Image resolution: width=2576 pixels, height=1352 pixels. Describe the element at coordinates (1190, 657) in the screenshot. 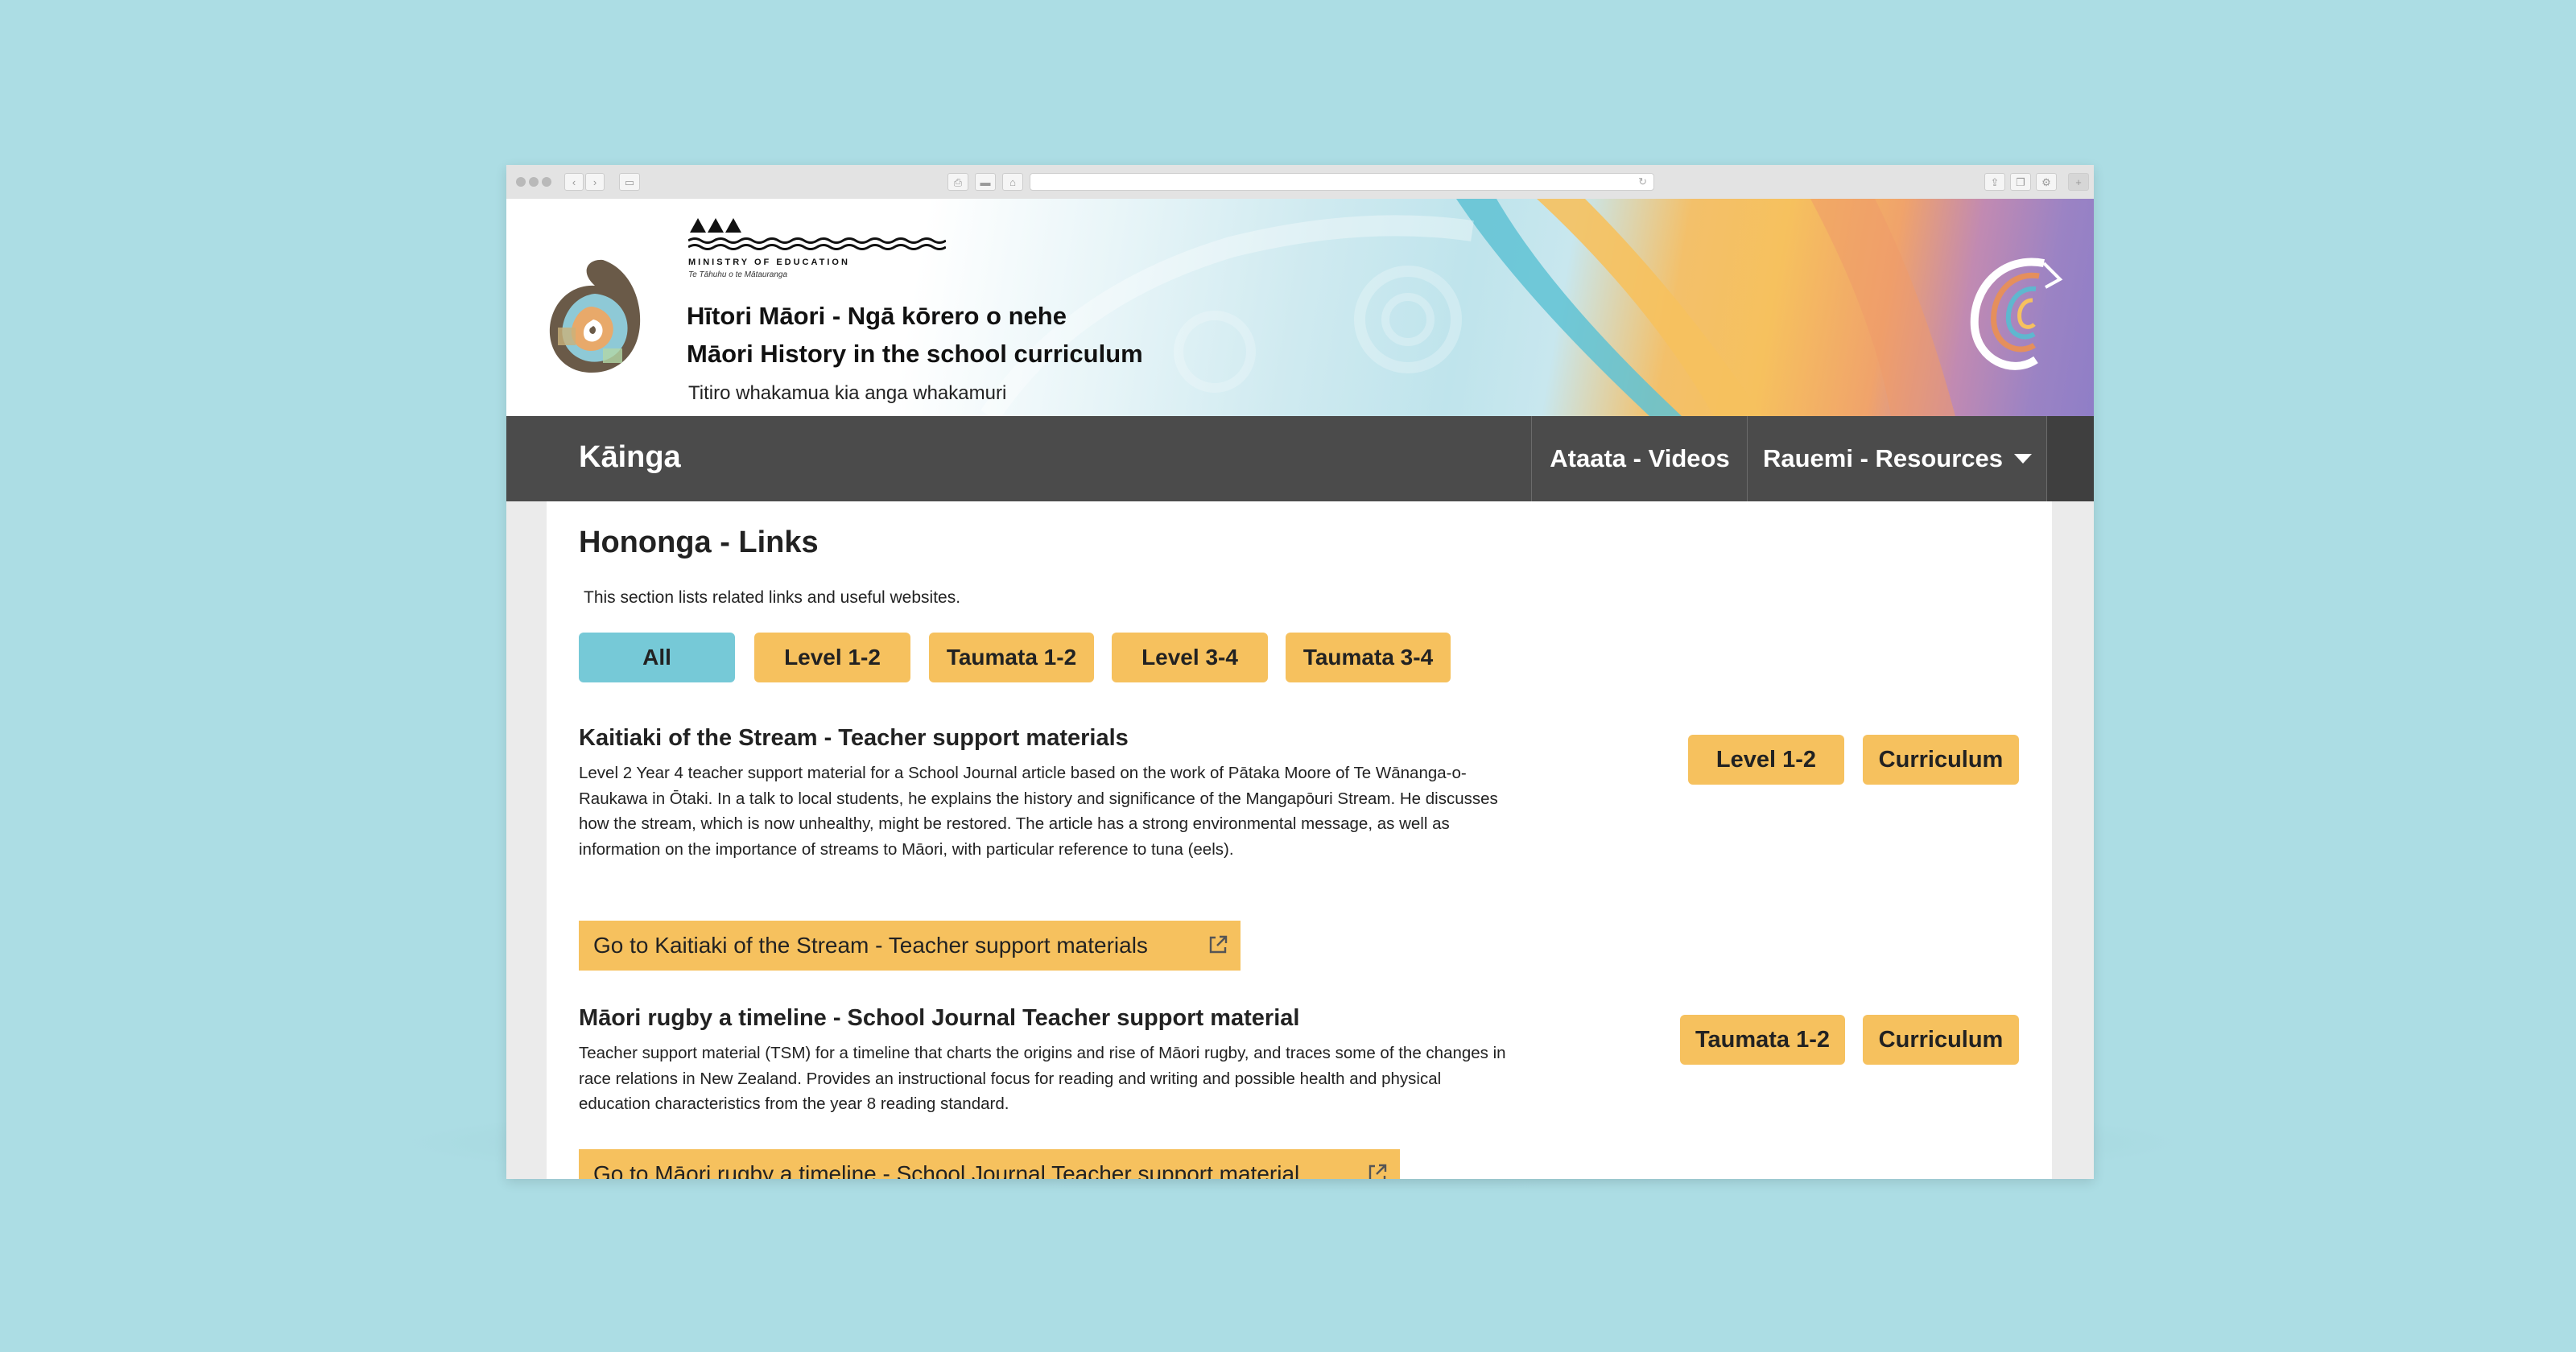

I see `filter-level-3-4-button: Level 3-4` at that location.